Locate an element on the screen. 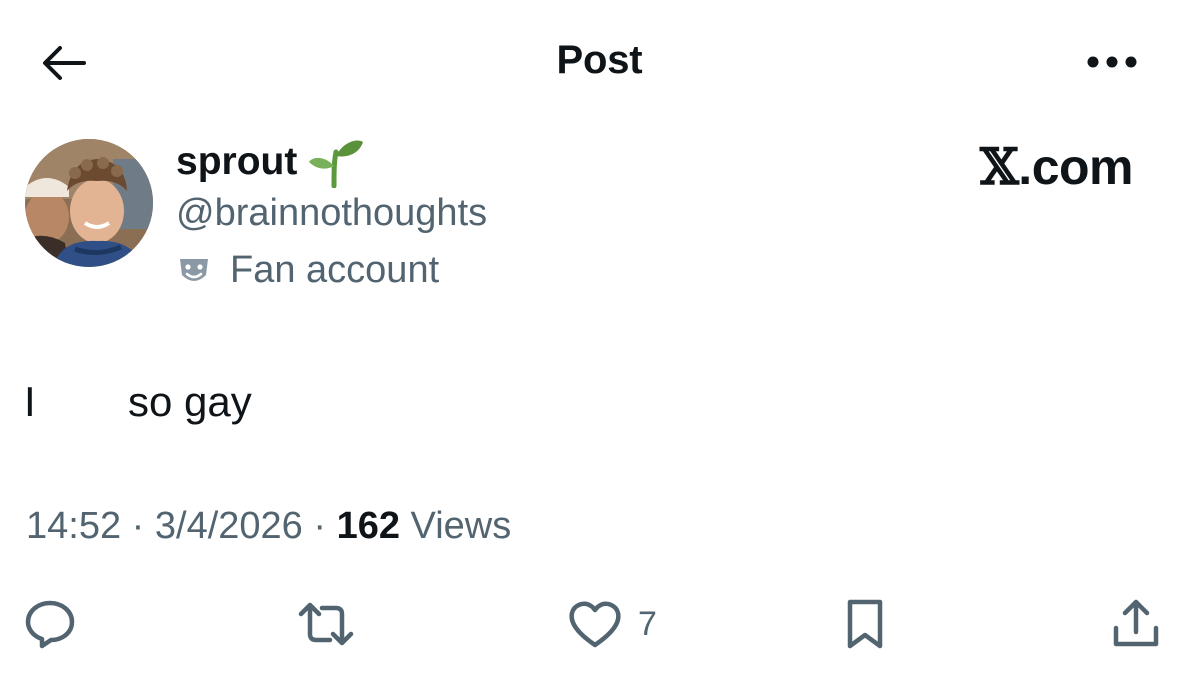 The height and width of the screenshot is (685, 1199). seedling-icon is located at coordinates (336, 162).